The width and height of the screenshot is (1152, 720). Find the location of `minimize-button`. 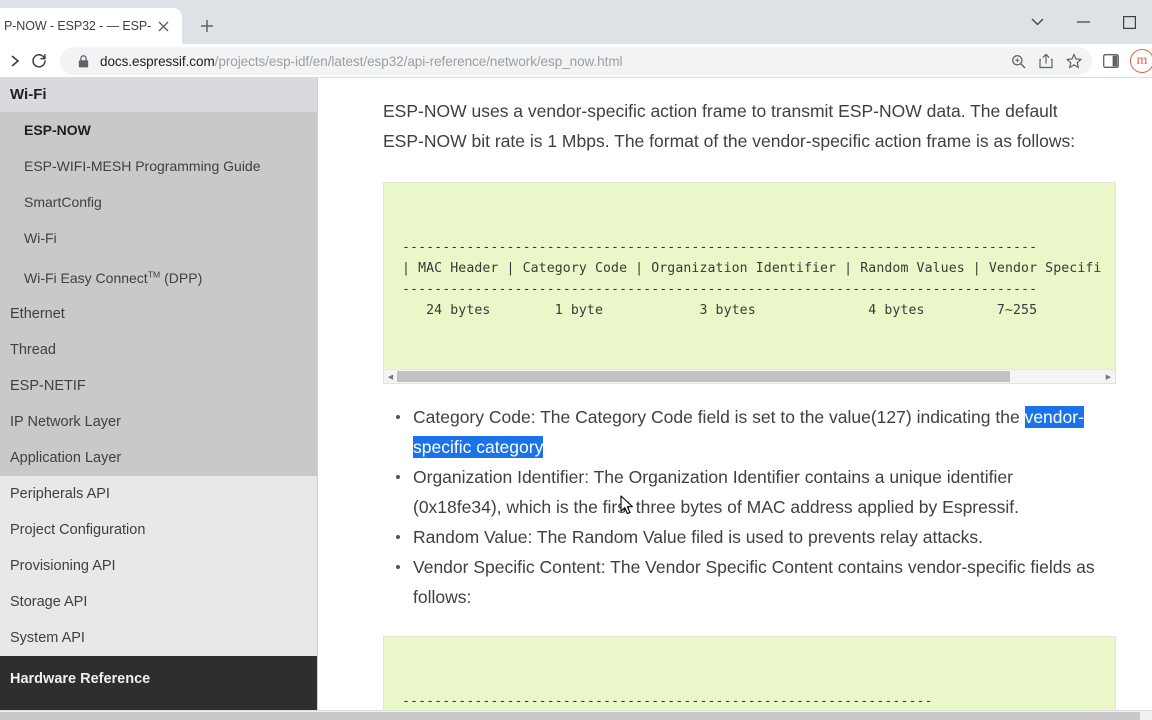

minimize-button is located at coordinates (1083, 22).